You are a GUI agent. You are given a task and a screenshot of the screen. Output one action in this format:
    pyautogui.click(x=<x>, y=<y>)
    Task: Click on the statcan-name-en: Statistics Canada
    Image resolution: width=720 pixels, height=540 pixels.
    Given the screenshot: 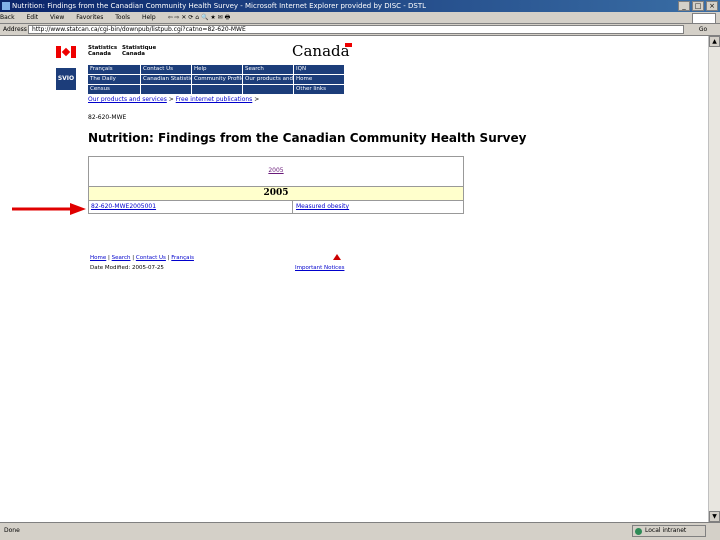 What is the action you would take?
    pyautogui.click(x=102, y=51)
    